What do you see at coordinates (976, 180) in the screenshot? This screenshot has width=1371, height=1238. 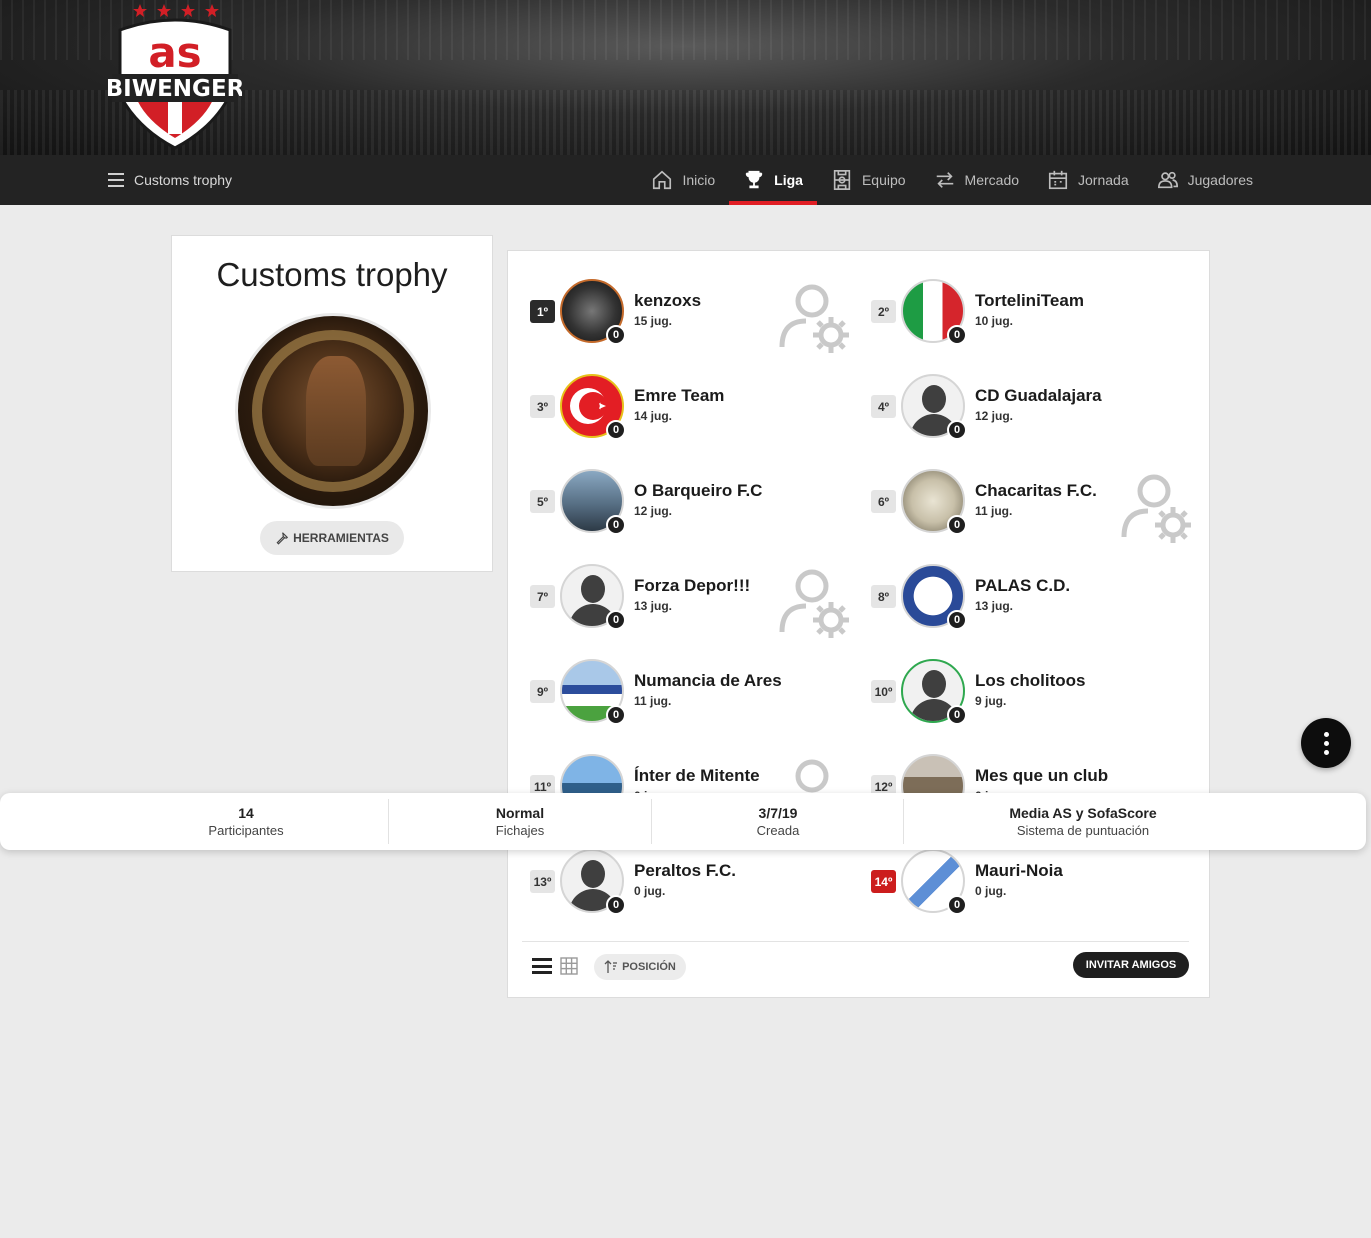 I see `nav-item-mercado: Mercado` at bounding box center [976, 180].